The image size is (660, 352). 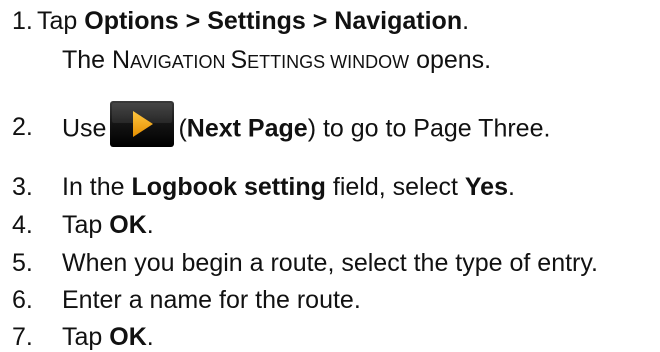 What do you see at coordinates (121, 60) in the screenshot?
I see `result-text: N` at bounding box center [121, 60].